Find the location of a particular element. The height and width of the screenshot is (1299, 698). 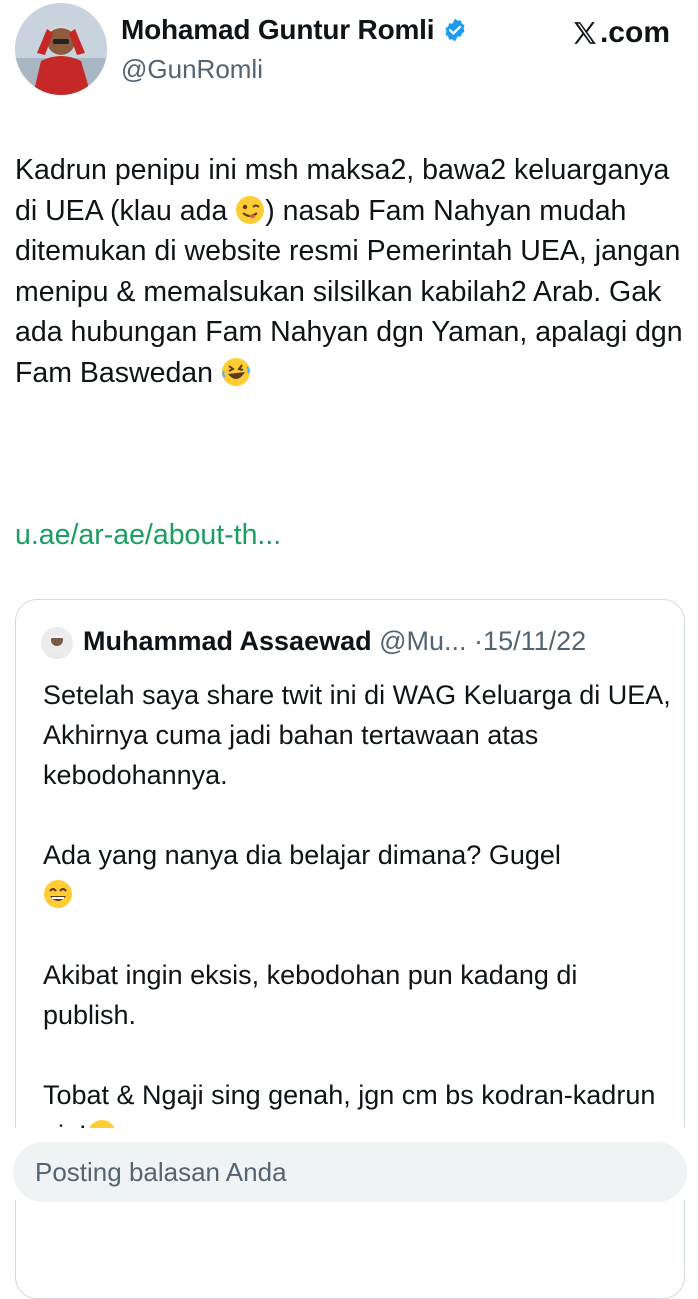

author-name-row: Mohamad Guntur Romli is located at coordinates (294, 30).